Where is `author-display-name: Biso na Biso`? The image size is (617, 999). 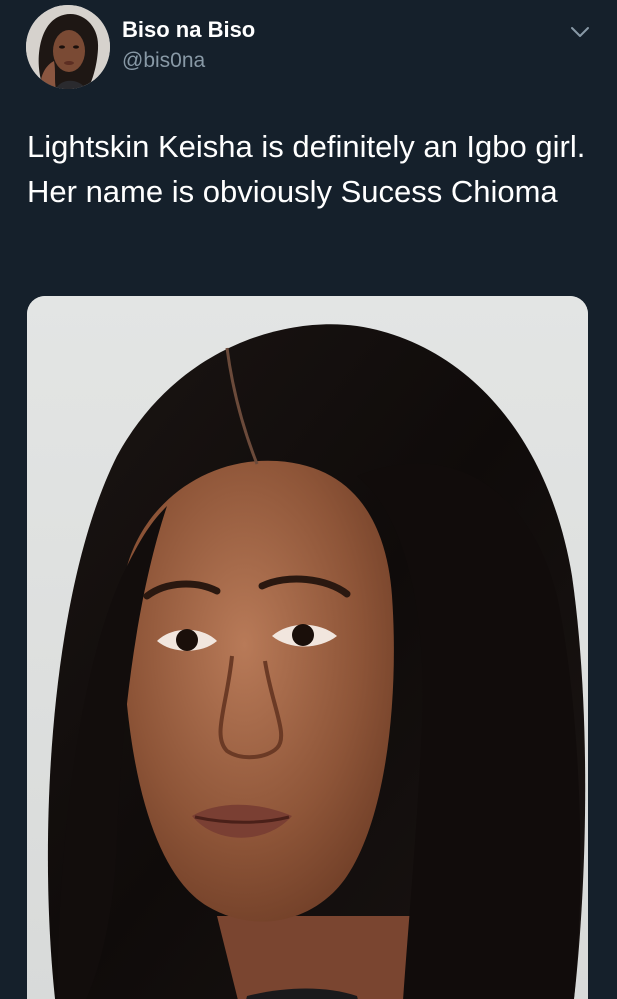
author-display-name: Biso na Biso is located at coordinates (188, 30).